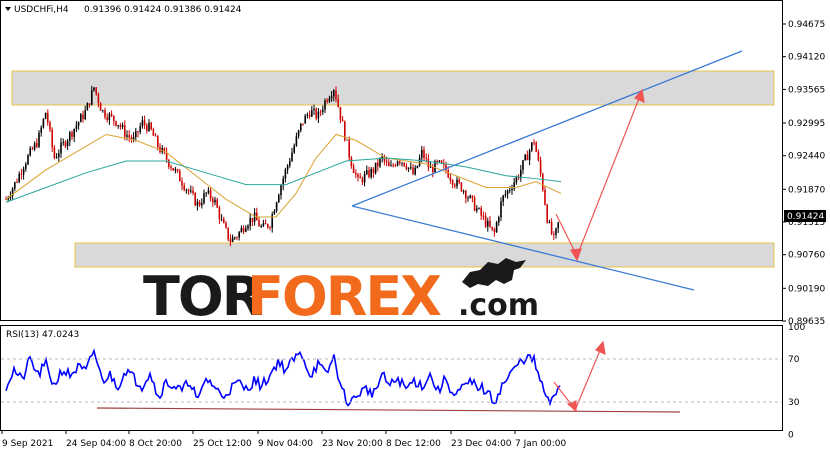 The height and width of the screenshot is (455, 830). I want to click on price-tick-label: 0.92995, so click(806, 124).